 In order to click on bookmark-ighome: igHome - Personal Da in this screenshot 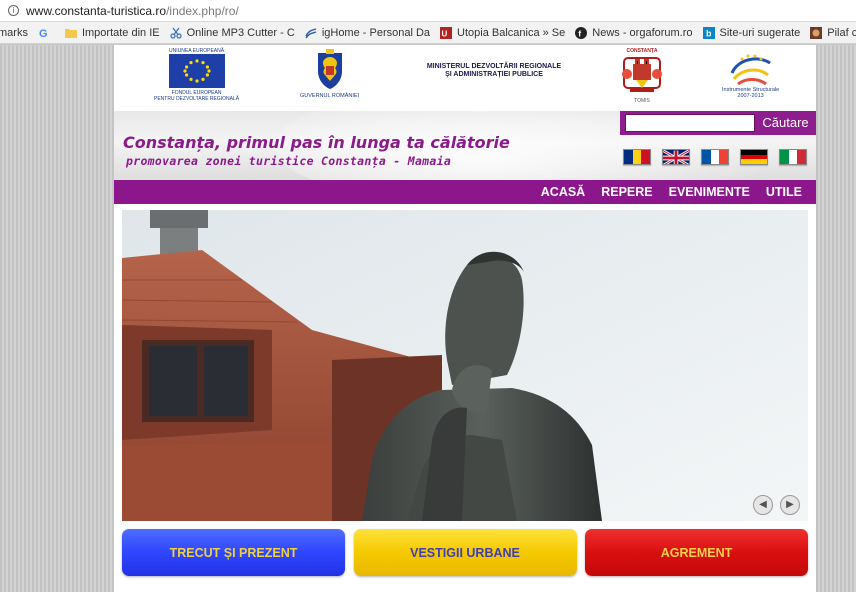, I will do `click(367, 33)`.